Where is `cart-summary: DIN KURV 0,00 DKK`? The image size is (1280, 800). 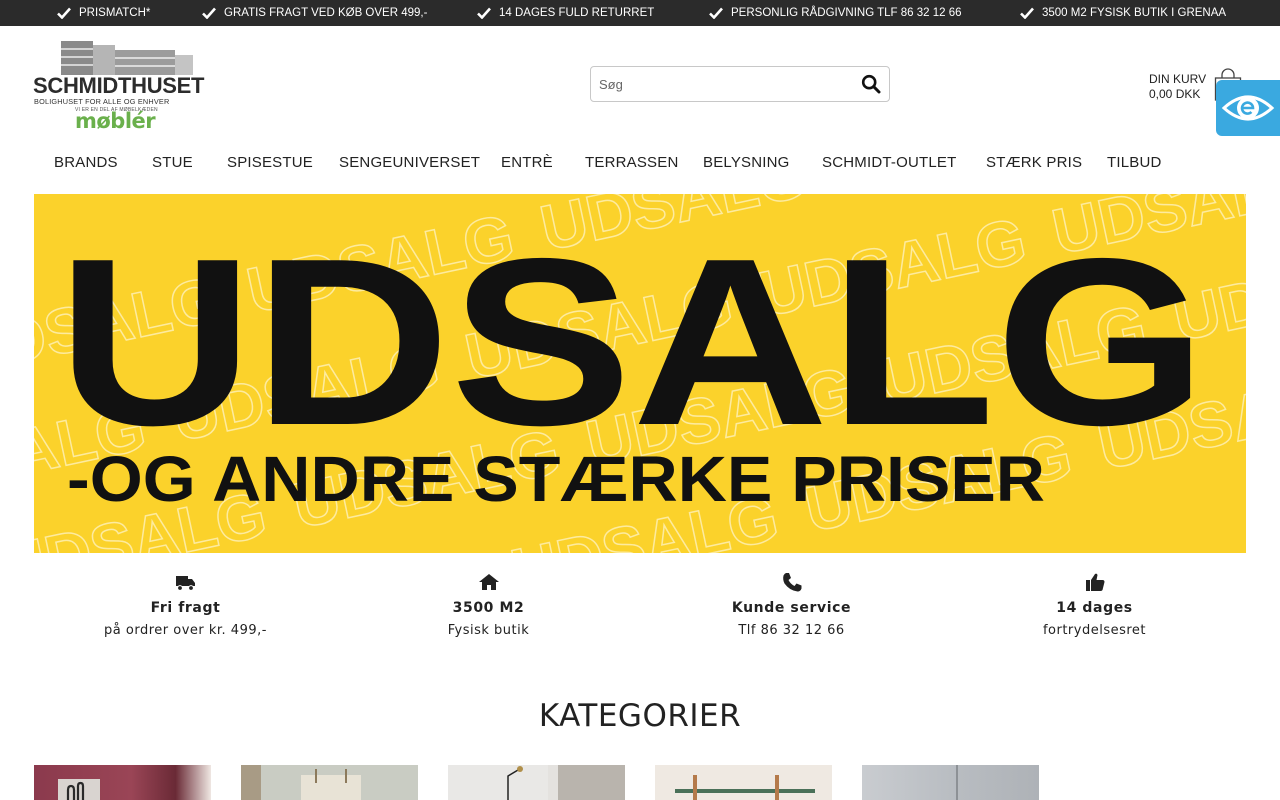 cart-summary: DIN KURV 0,00 DKK is located at coordinates (1177, 87).